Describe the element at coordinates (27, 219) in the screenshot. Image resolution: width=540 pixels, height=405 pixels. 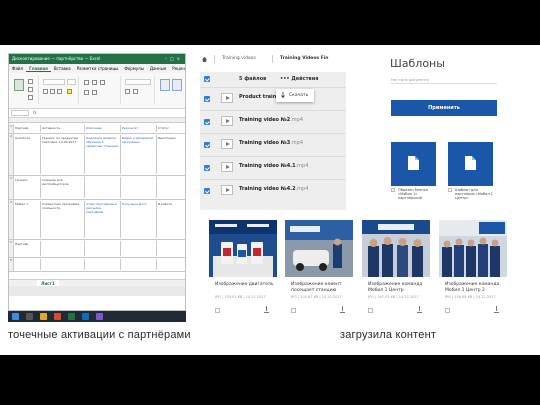
I see `sheet-cell: Мобил 1` at that location.